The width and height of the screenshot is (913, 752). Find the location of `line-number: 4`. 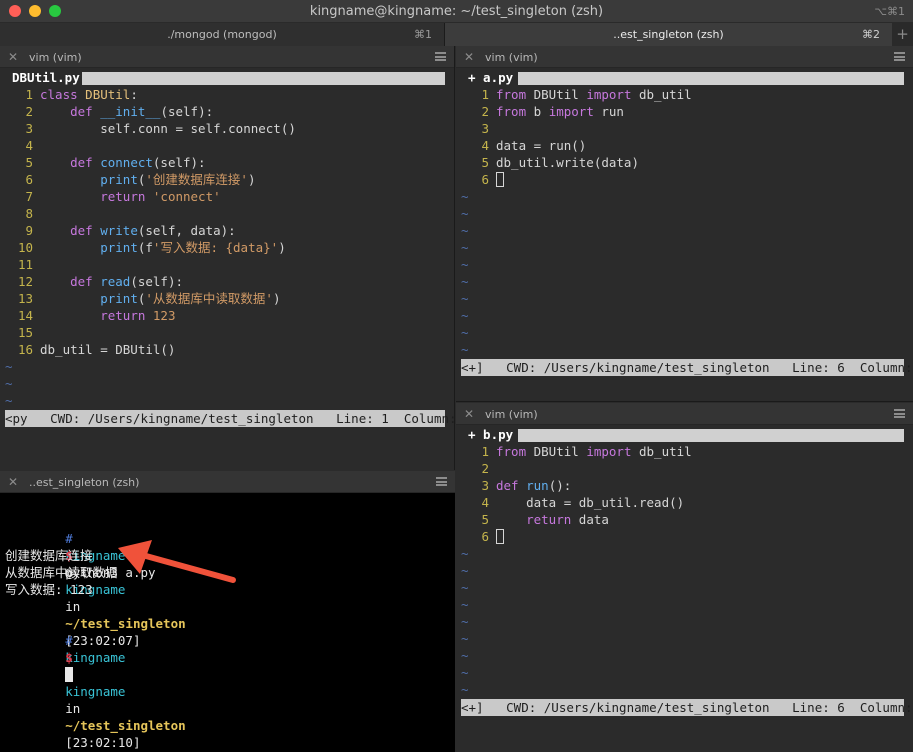

line-number: 4 is located at coordinates (29, 145).